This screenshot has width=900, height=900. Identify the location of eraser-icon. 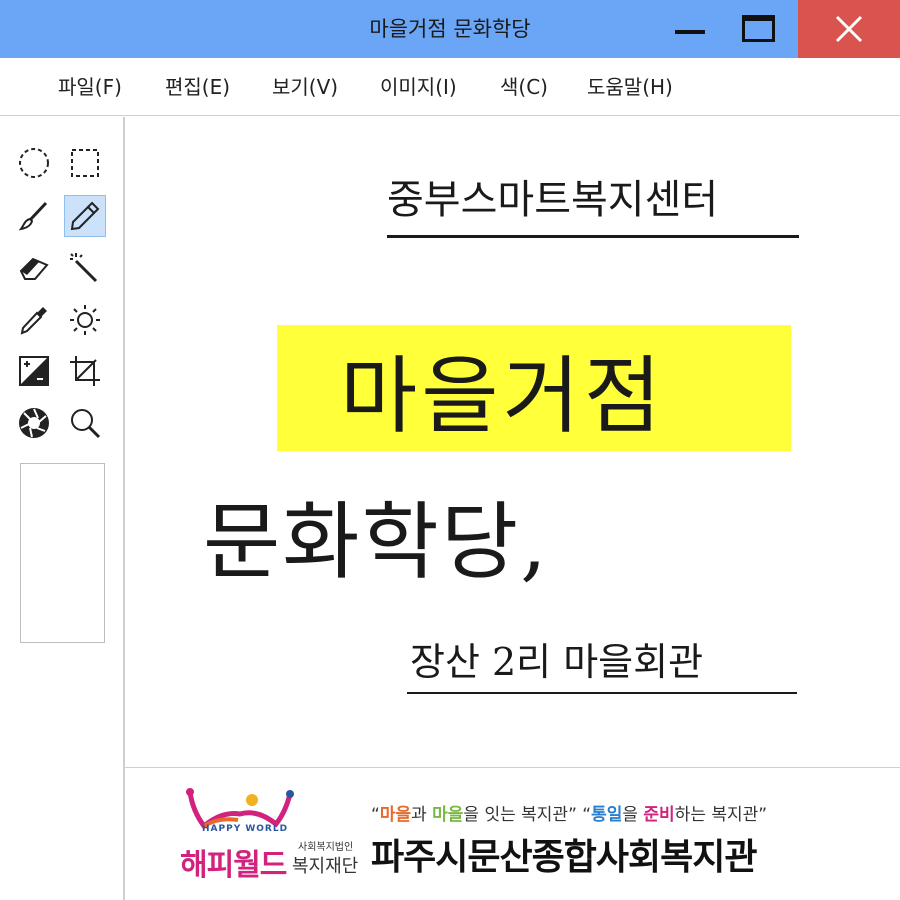
(34, 268).